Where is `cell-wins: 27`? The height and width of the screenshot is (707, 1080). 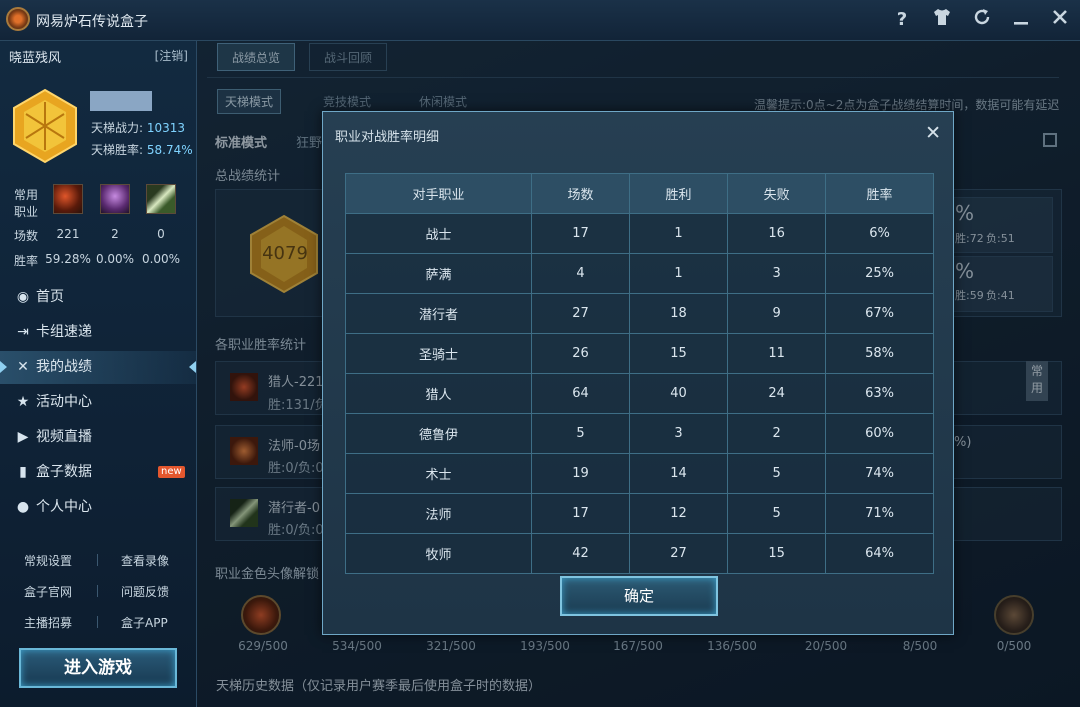 cell-wins: 27 is located at coordinates (678, 553).